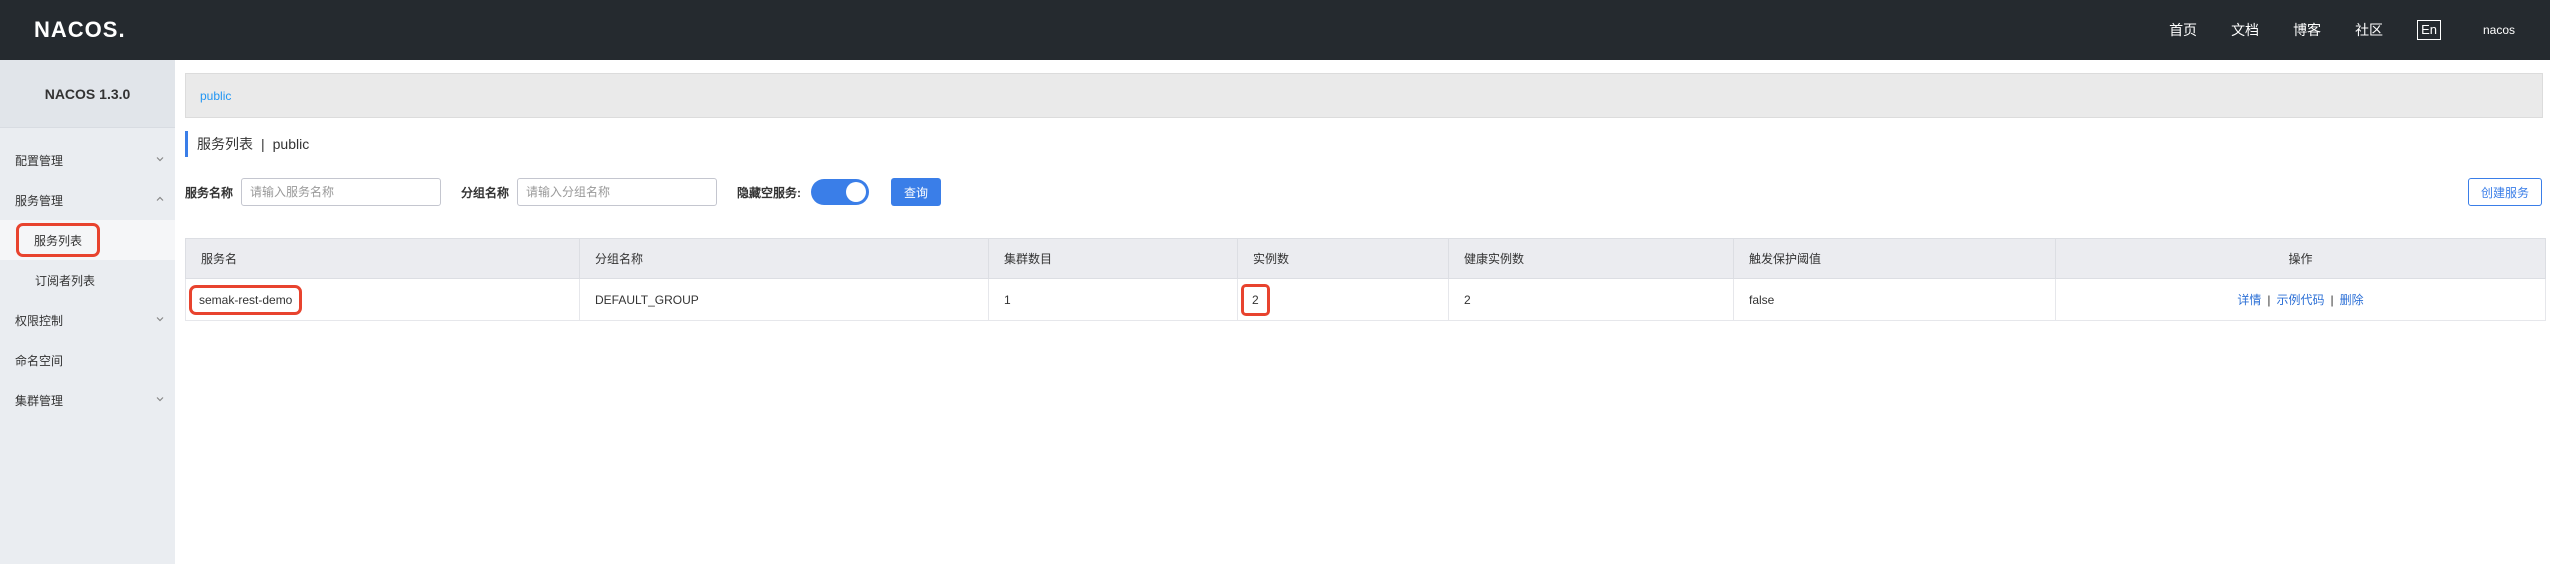  What do you see at coordinates (1894, 258) in the screenshot?
I see `column-header-protect-threshold: 触发保护阈值` at bounding box center [1894, 258].